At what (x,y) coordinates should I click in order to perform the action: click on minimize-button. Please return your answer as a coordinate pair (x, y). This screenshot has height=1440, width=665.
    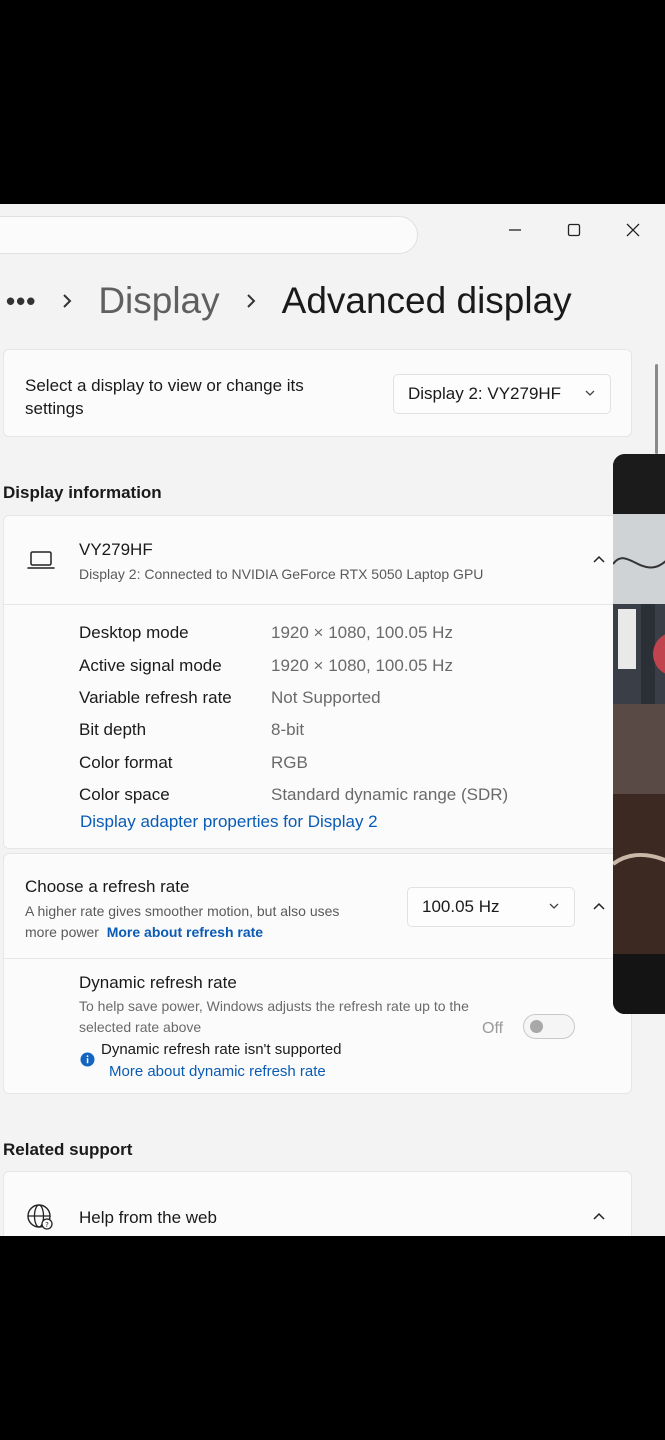
    Looking at the image, I should click on (515, 230).